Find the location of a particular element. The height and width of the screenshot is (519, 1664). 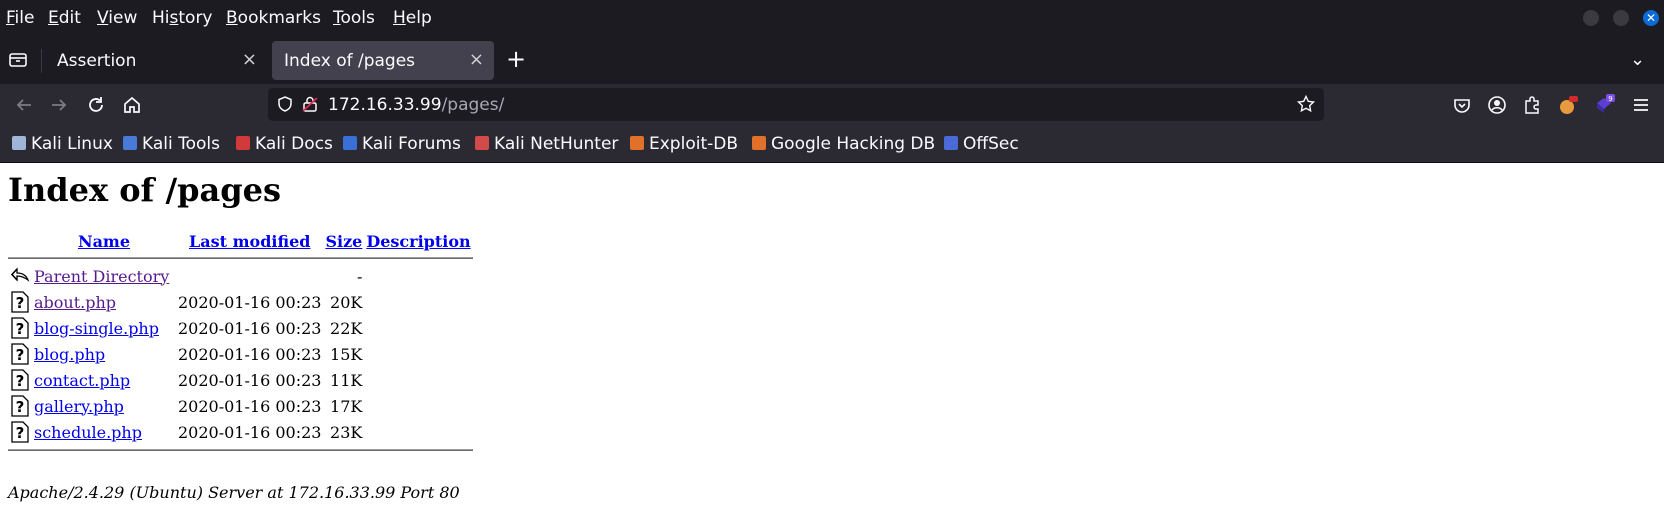

table-row: Parent Directory - is located at coordinates (240, 276).